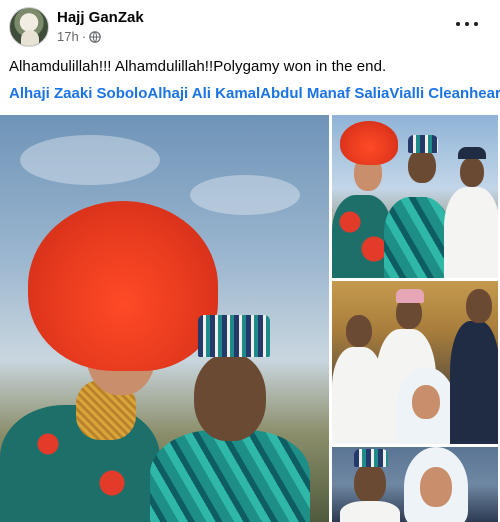 This screenshot has width=500, height=522. What do you see at coordinates (444, 93) in the screenshot?
I see `tag-link-4: Vialli Cleanheart` at bounding box center [444, 93].